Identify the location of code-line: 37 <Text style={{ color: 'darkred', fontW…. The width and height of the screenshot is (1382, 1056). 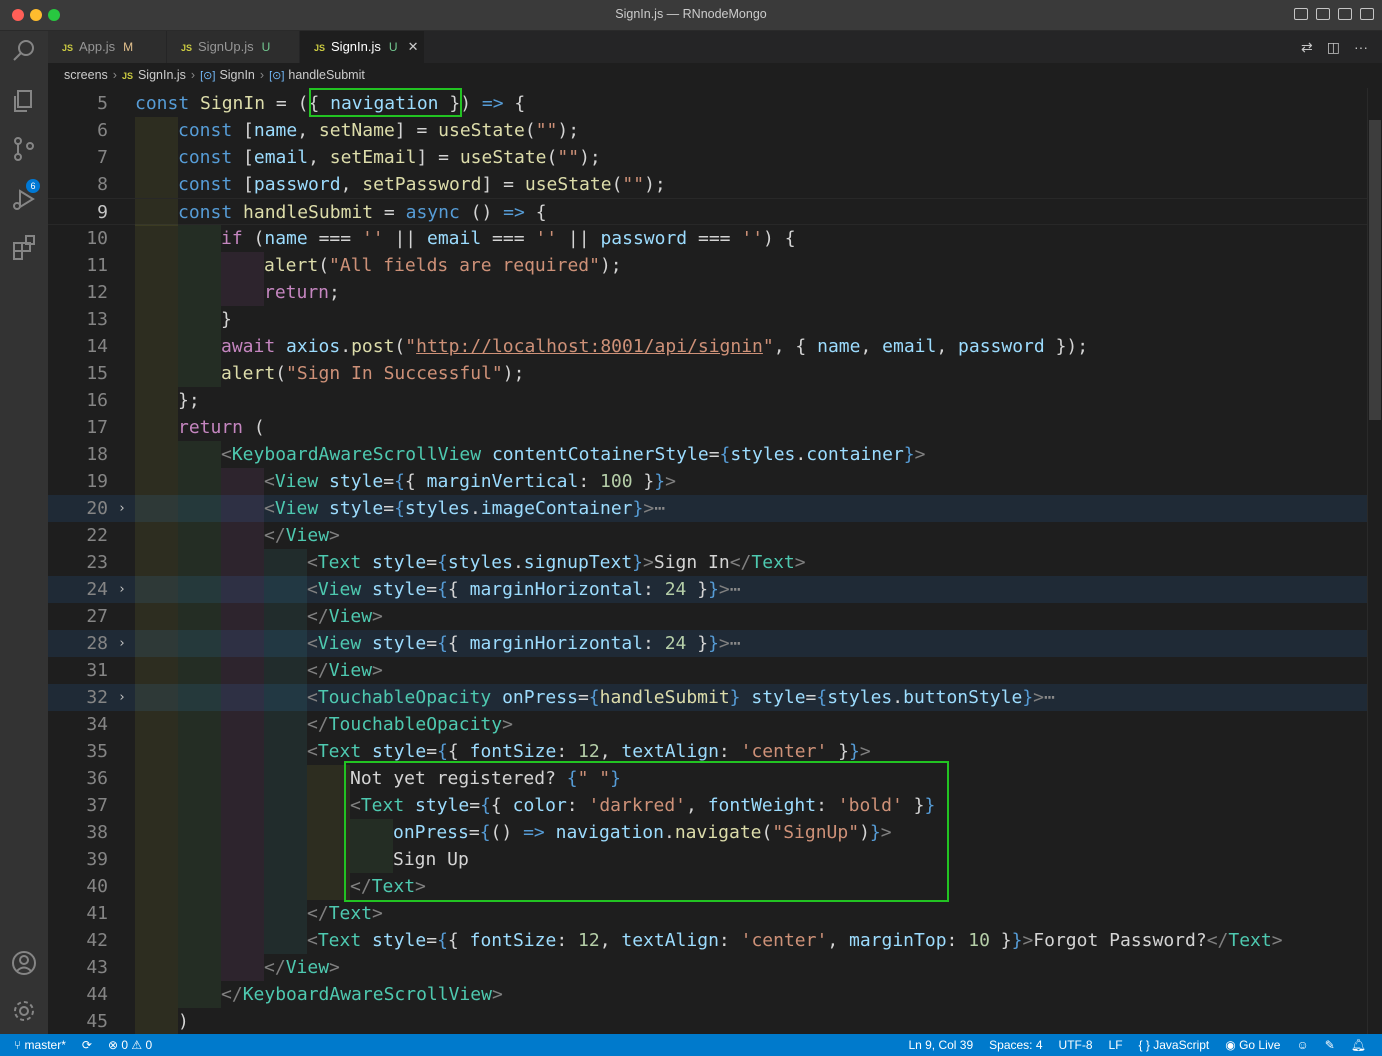
(708, 805).